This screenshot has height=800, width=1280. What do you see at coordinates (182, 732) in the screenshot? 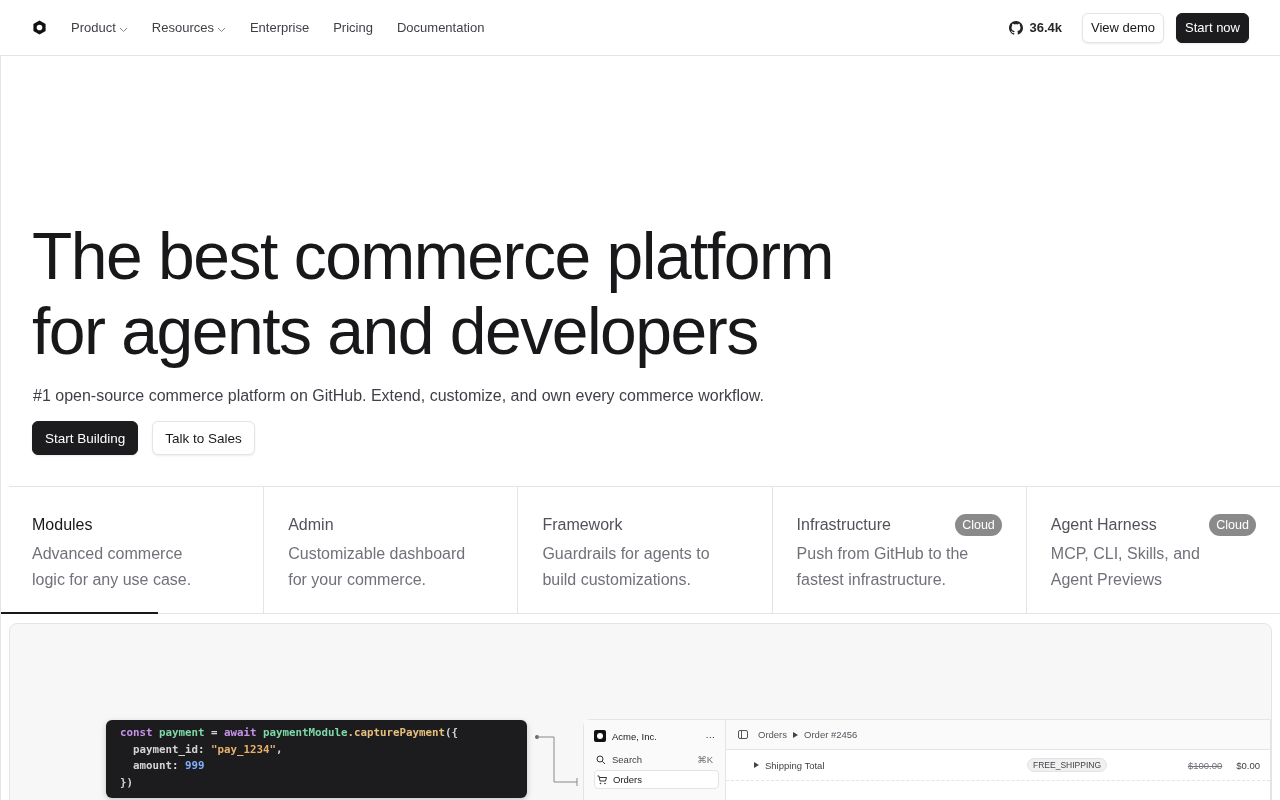
I see `code-token: payment` at bounding box center [182, 732].